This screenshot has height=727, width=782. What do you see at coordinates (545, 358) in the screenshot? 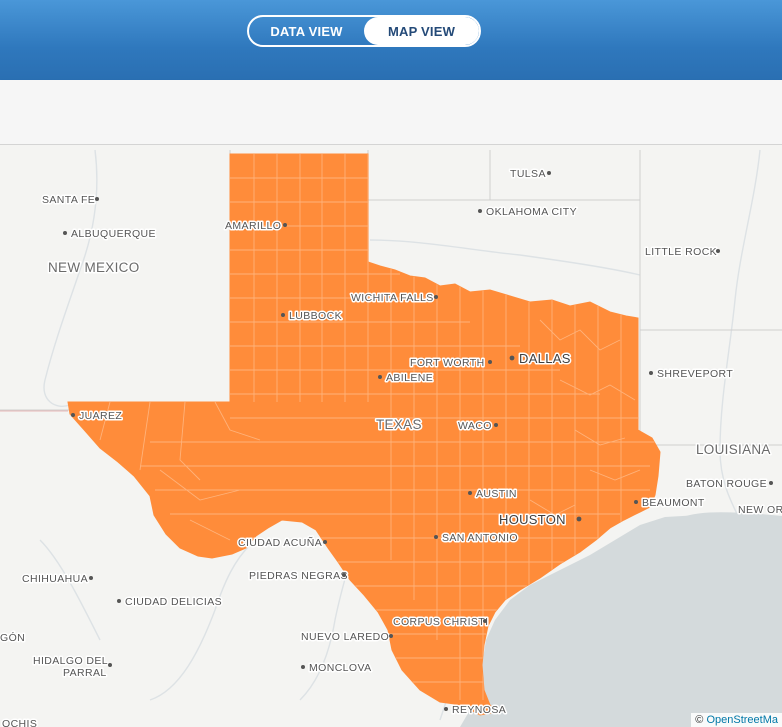
I see `city-label: DALLAS` at bounding box center [545, 358].